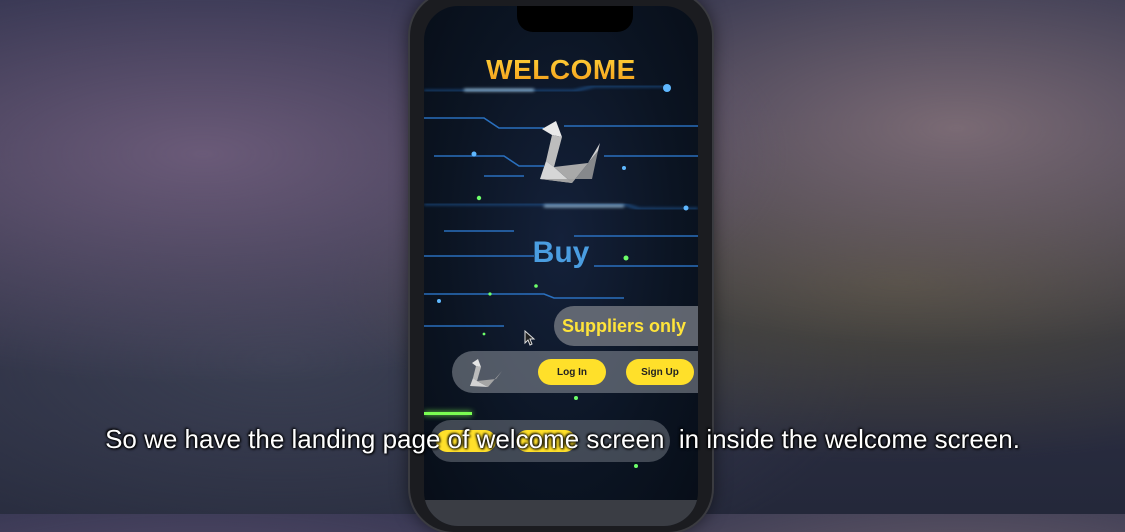 This screenshot has width=1125, height=532. Describe the element at coordinates (561, 70) in the screenshot. I see `welcome-title: WELCOME` at that location.